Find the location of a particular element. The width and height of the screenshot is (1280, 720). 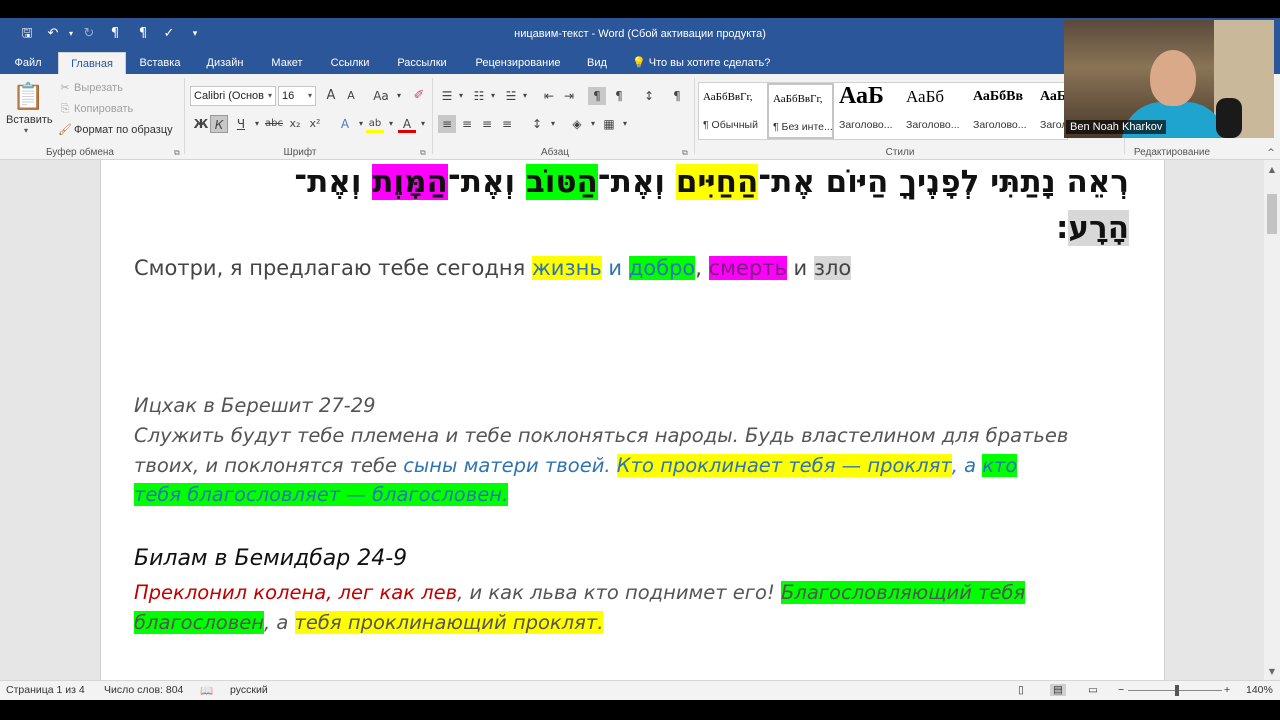

style-sample: АаБб is located at coordinates (925, 96).